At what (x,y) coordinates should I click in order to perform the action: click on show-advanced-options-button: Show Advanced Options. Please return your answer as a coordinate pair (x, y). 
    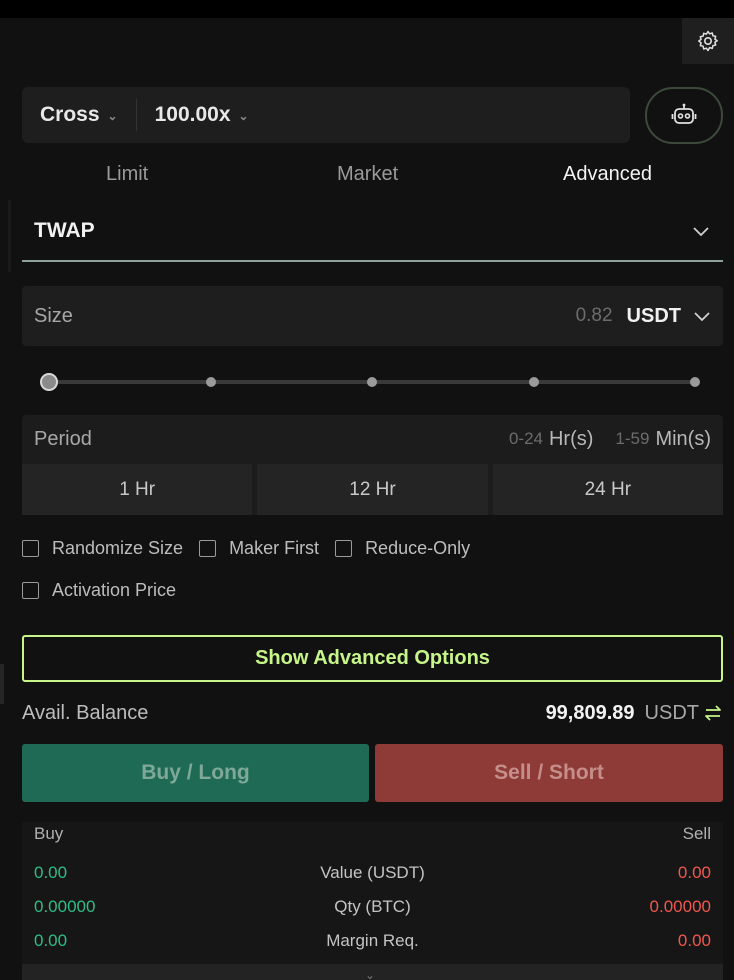
    Looking at the image, I should click on (372, 658).